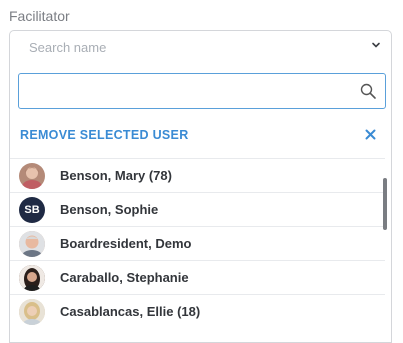  What do you see at coordinates (197, 277) in the screenshot?
I see `user-row: Caraballo, Stephanie` at bounding box center [197, 277].